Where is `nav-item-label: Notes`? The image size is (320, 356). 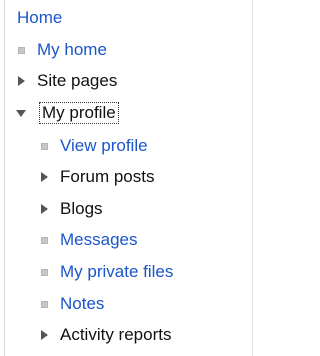 nav-item-label: Notes is located at coordinates (82, 304).